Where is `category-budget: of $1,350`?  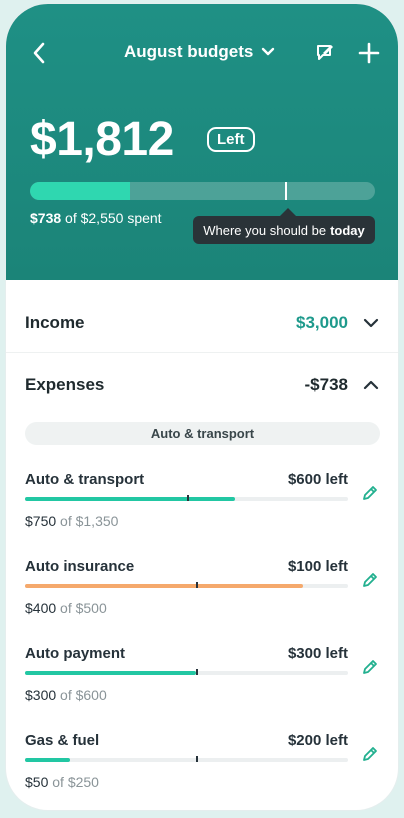 category-budget: of $1,350 is located at coordinates (89, 521).